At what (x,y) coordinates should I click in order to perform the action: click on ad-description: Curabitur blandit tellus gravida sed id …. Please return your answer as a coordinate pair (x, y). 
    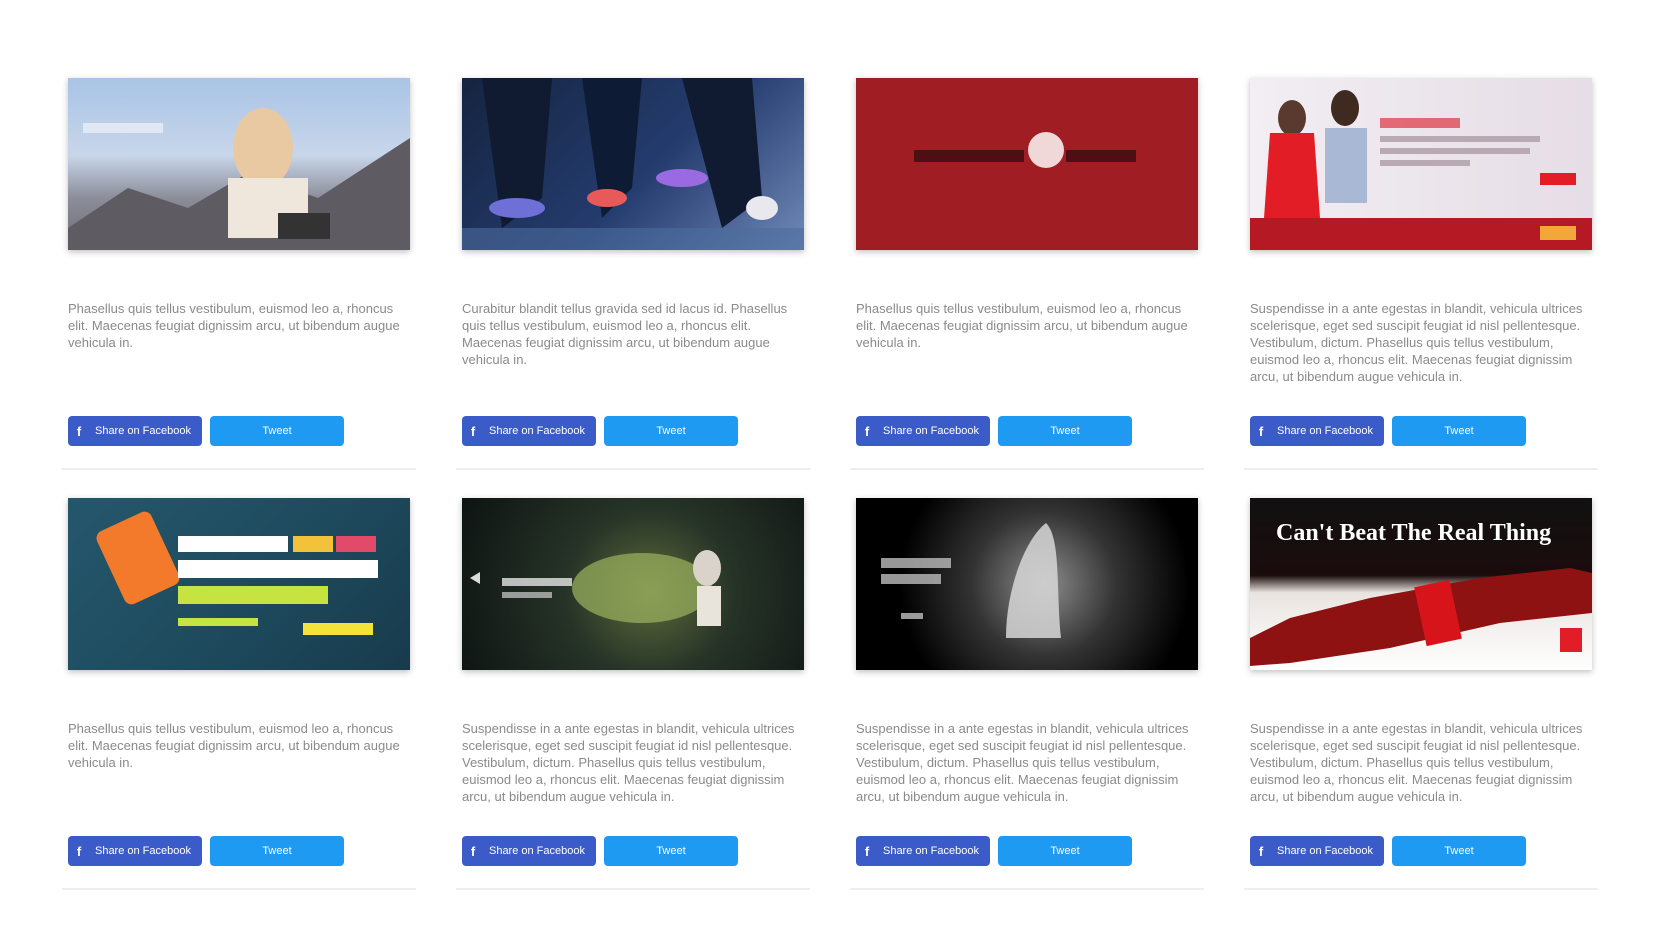
    Looking at the image, I should click on (625, 334).